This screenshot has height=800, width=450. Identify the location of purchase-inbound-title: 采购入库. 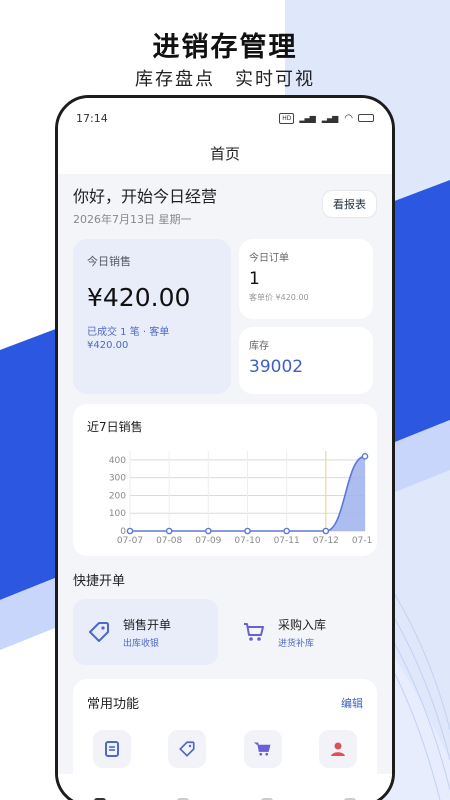
(302, 624).